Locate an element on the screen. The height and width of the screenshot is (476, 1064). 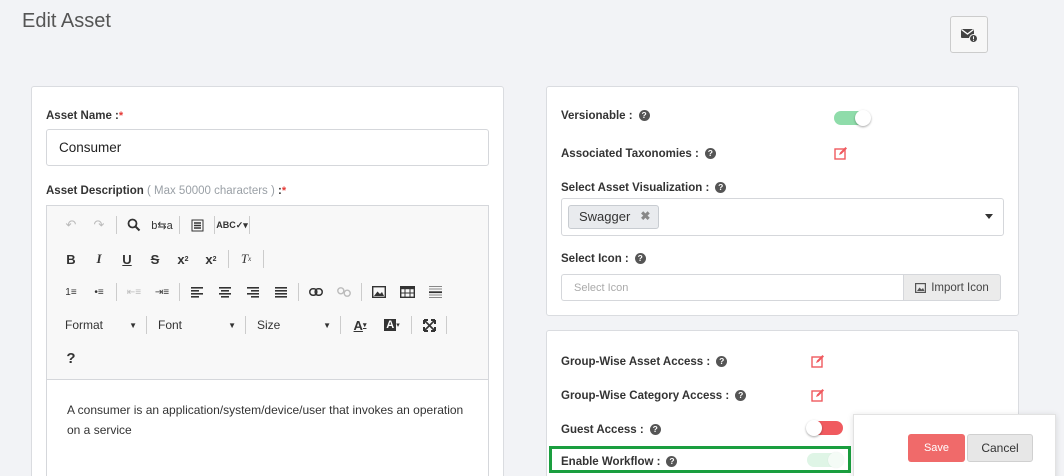
action-bar: Save Cancel is located at coordinates (954, 445).